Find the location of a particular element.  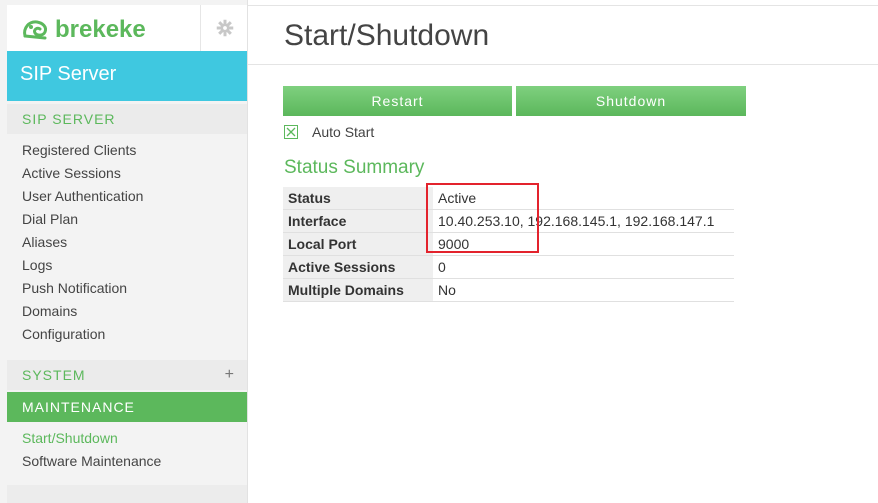

shutdown-button: Shutdown is located at coordinates (631, 101).